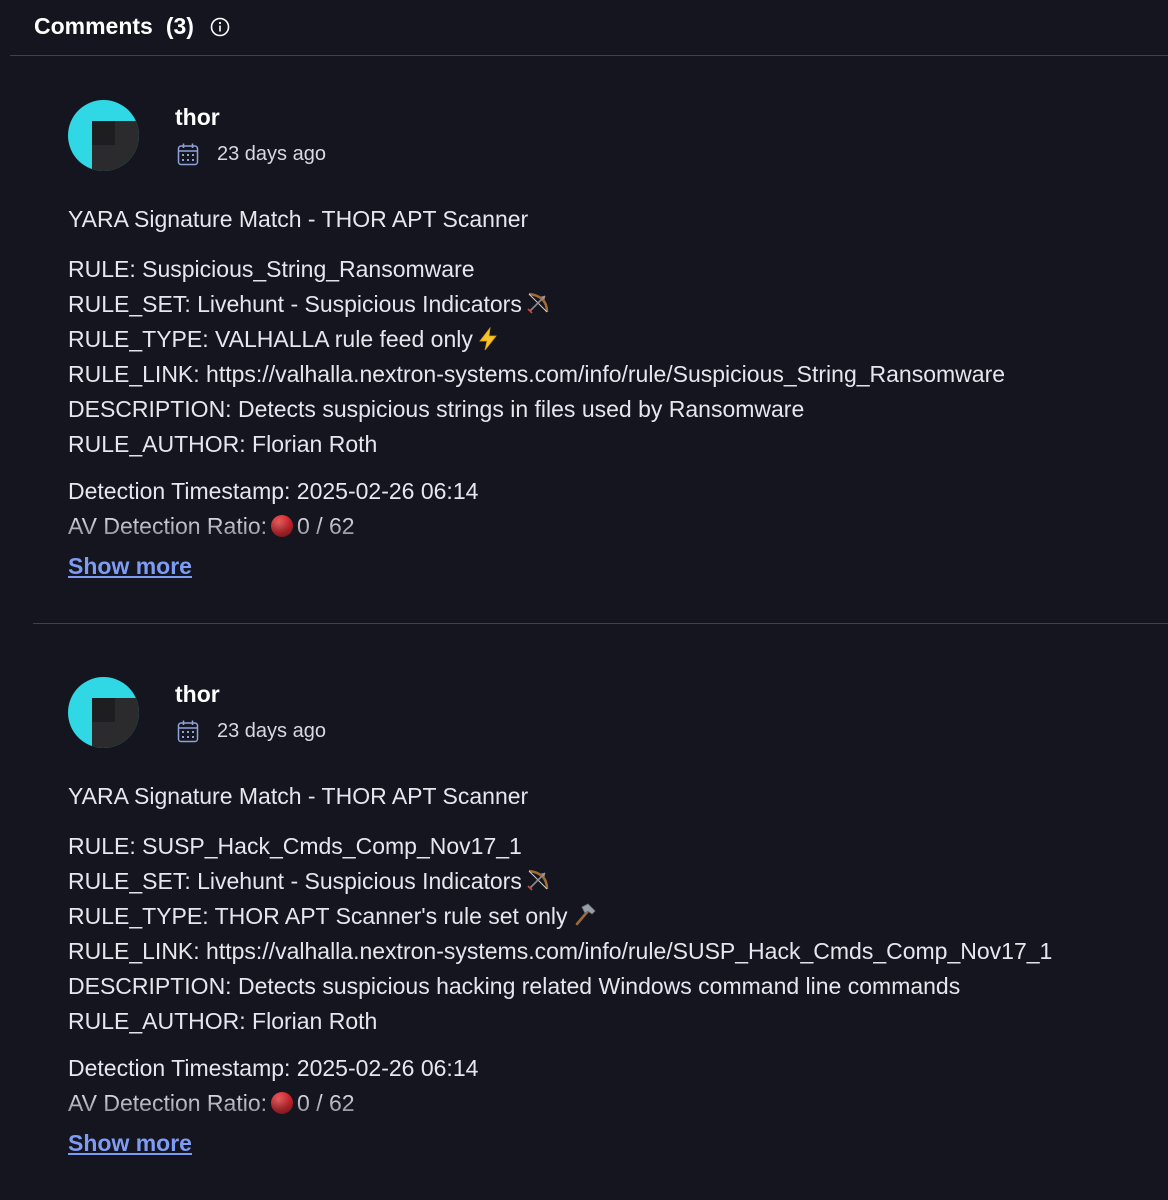 This screenshot has width=1168, height=1200. What do you see at coordinates (271, 269) in the screenshot?
I see `rule-line: RULE: Suspicious_String_Ransomware` at bounding box center [271, 269].